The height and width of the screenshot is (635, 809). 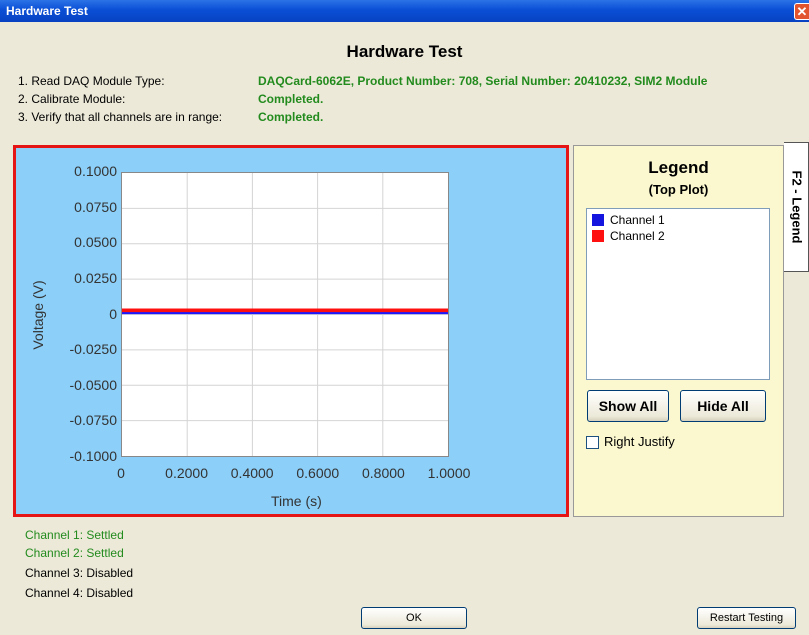 I want to click on legend-tab-label: F2 - Legend, so click(x=797, y=207).